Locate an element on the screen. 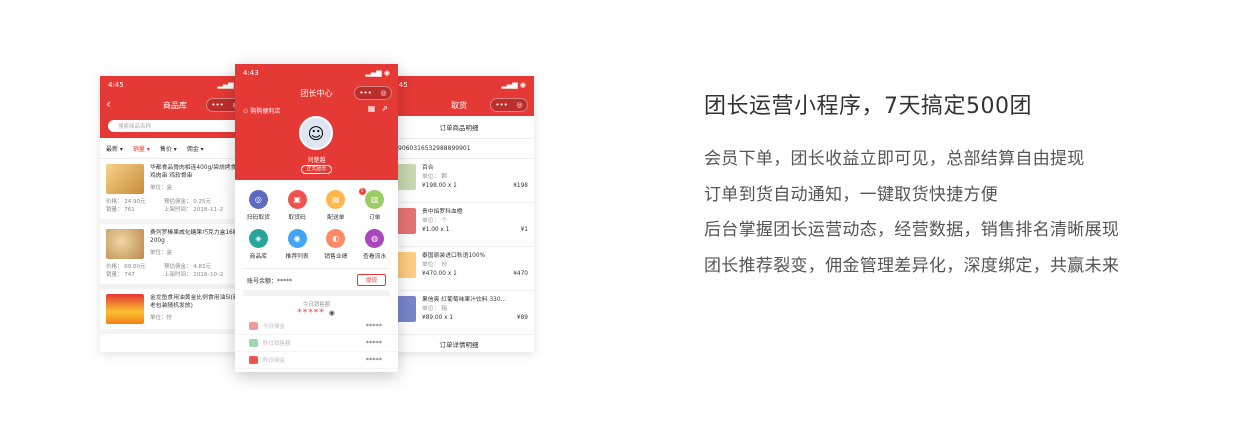  grid-item-library: ◈ 商品库 is located at coordinates (258, 244).